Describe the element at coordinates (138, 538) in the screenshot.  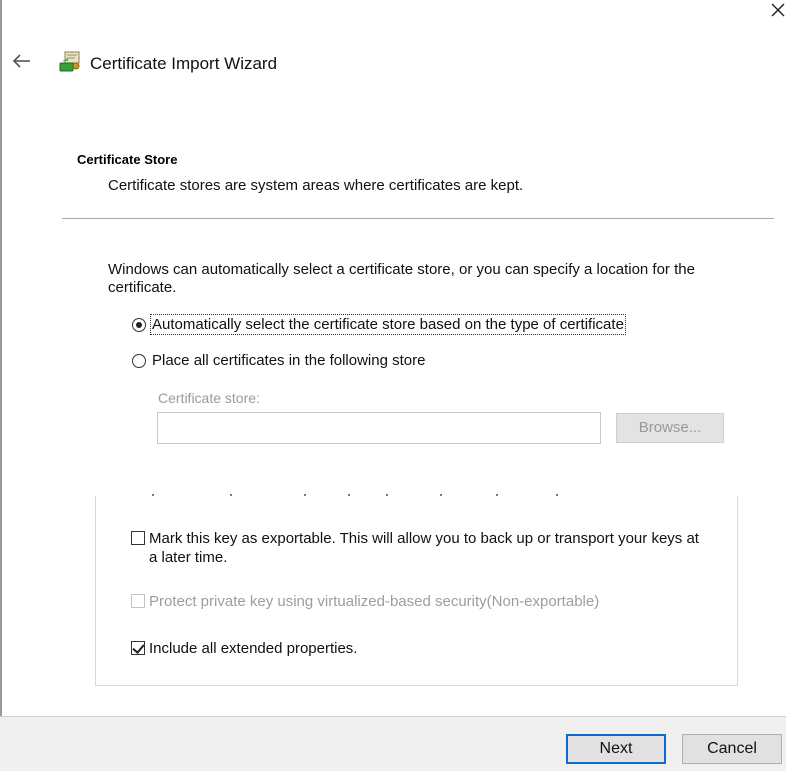
I see `exportable-checkbox` at that location.